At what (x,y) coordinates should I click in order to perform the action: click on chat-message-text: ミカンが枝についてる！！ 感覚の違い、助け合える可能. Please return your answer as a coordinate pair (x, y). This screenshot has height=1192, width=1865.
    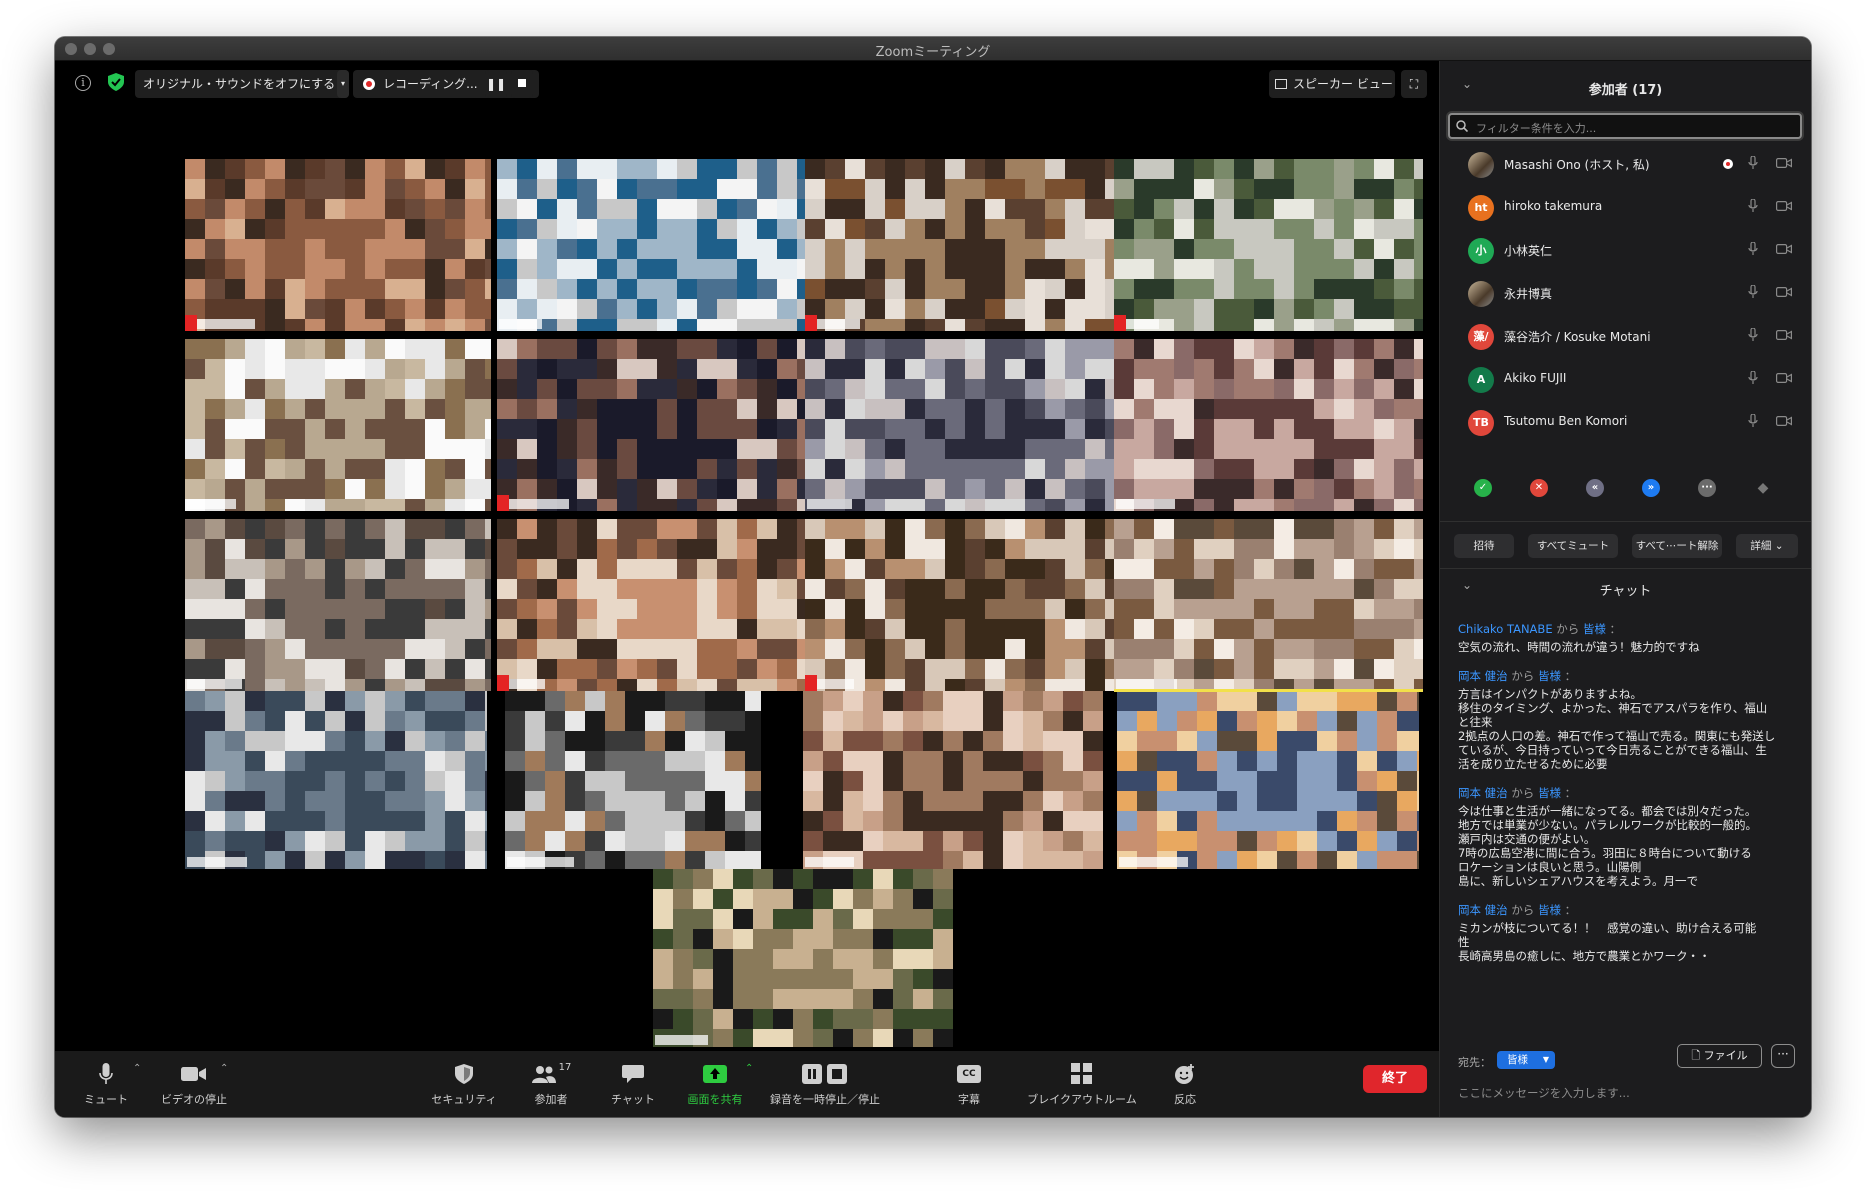
    Looking at the image, I should click on (1607, 928).